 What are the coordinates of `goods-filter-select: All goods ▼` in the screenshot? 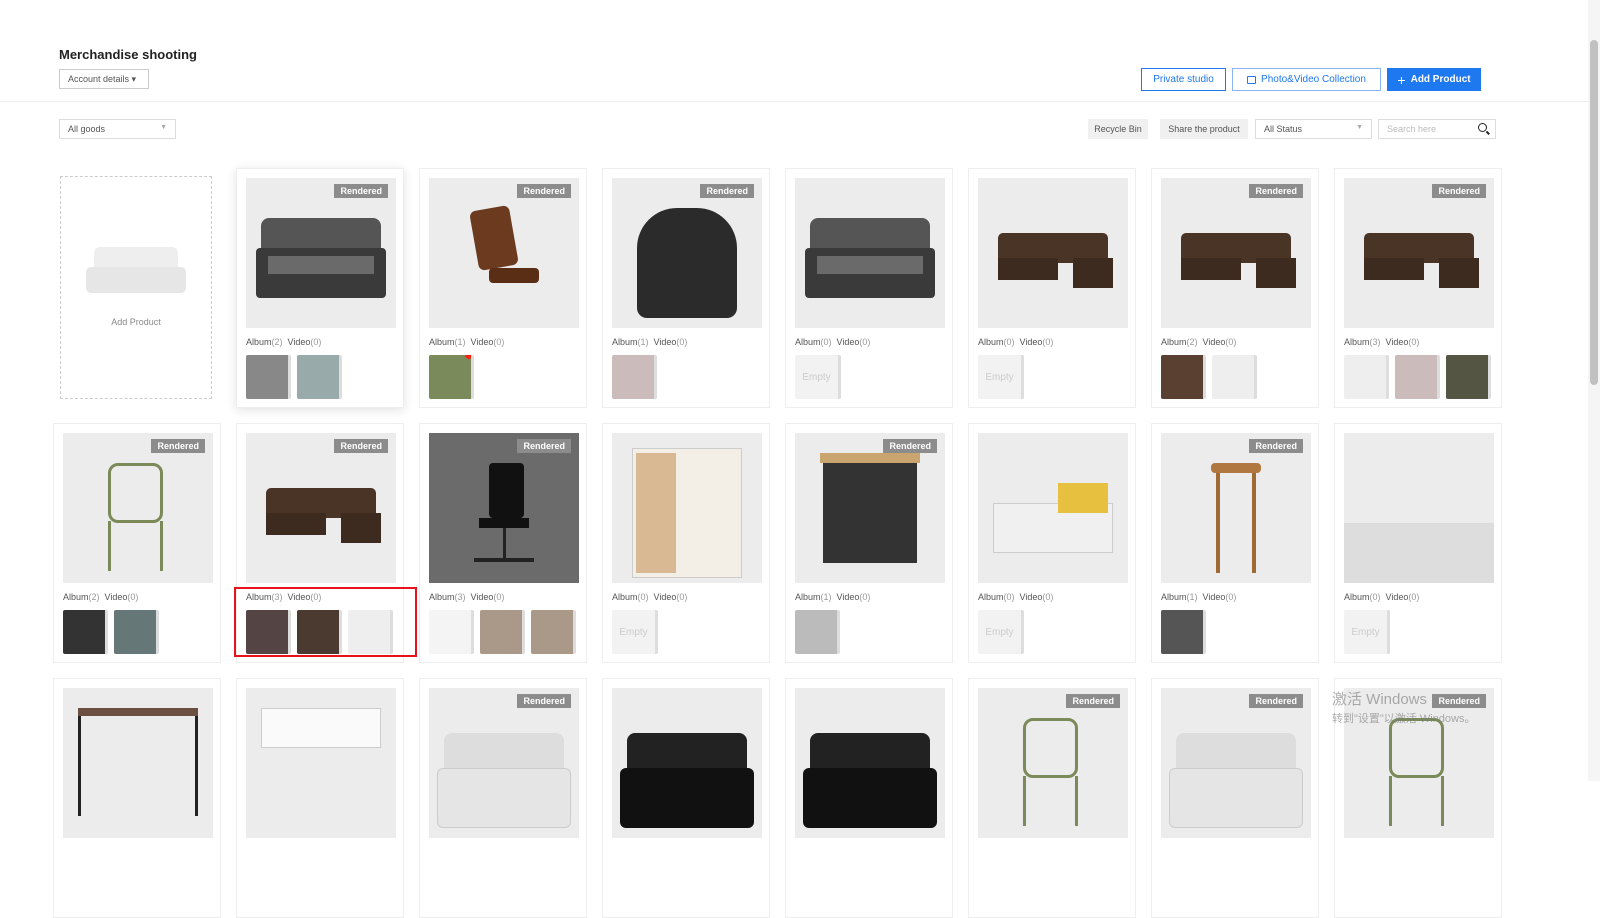 It's located at (117, 129).